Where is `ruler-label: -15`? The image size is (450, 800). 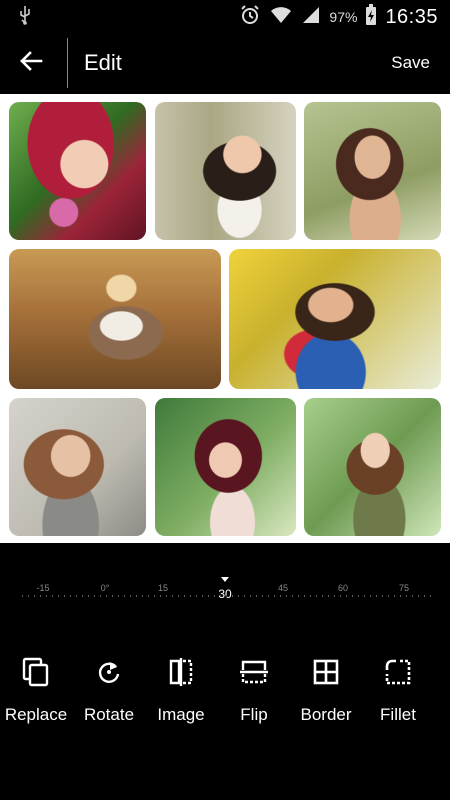
ruler-label: -15 is located at coordinates (43, 588).